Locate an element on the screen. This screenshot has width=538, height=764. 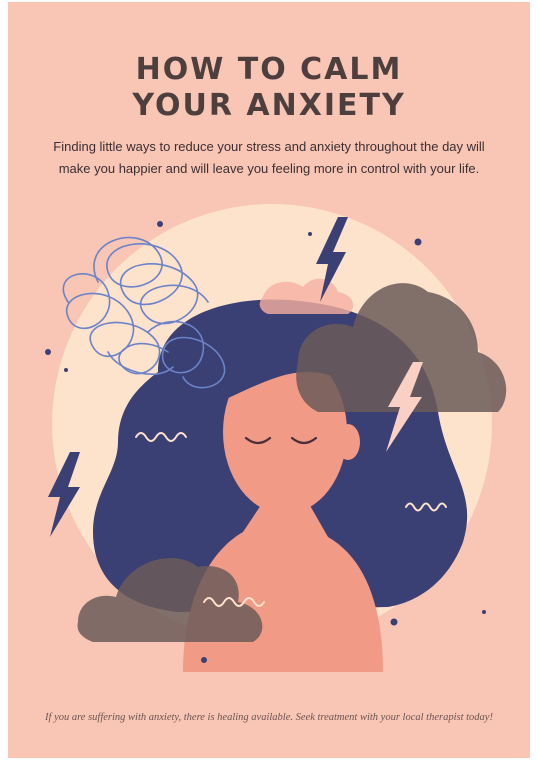
title-line-1: HOW TO CALM is located at coordinates (269, 69).